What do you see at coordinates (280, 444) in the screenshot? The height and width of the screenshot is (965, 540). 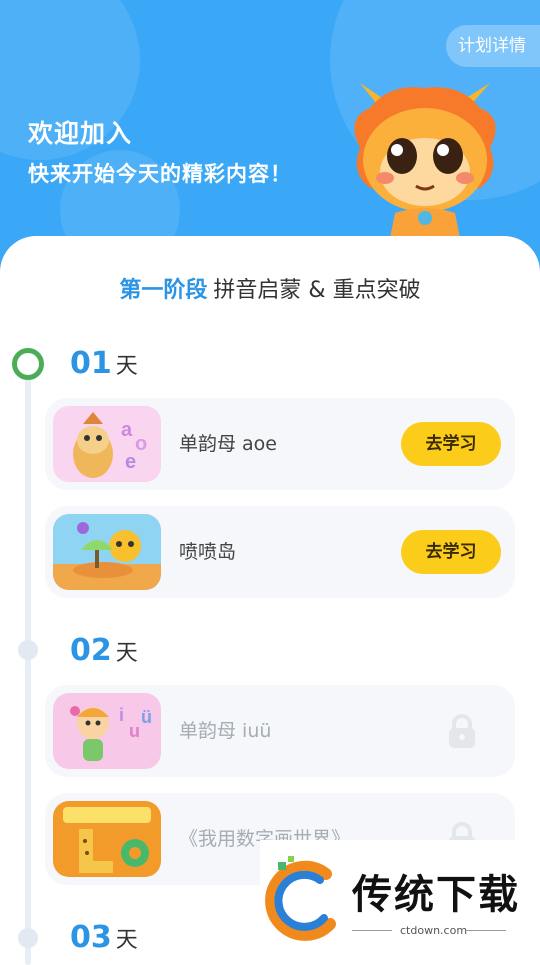 I see `lesson-item: a o e 单韵母 aoe 去学习` at bounding box center [280, 444].